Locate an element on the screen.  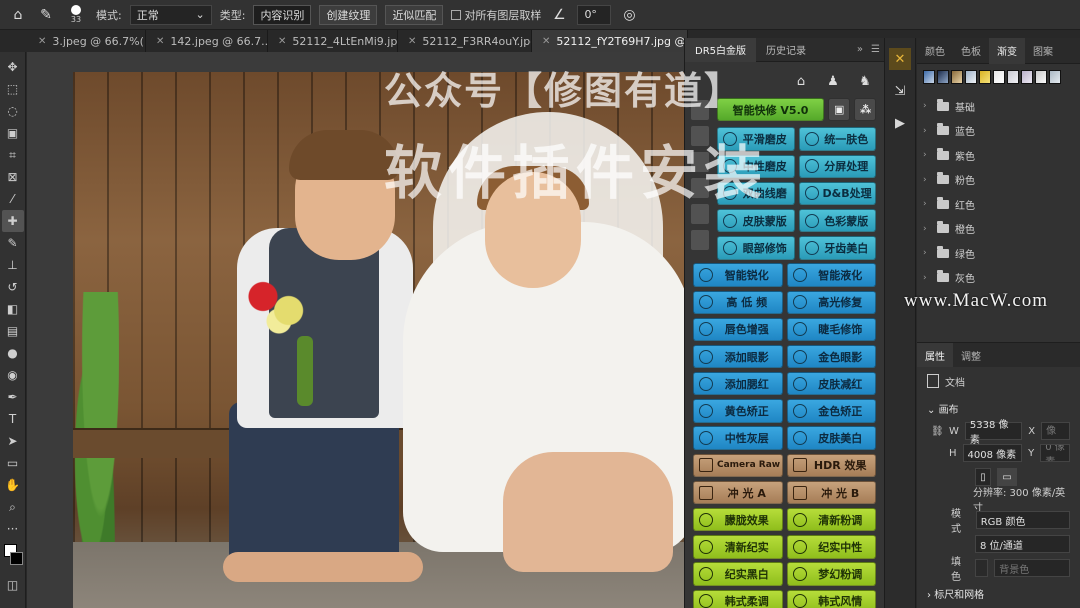
dodge-tool-icon: ◉ is located at coordinates (13, 375).